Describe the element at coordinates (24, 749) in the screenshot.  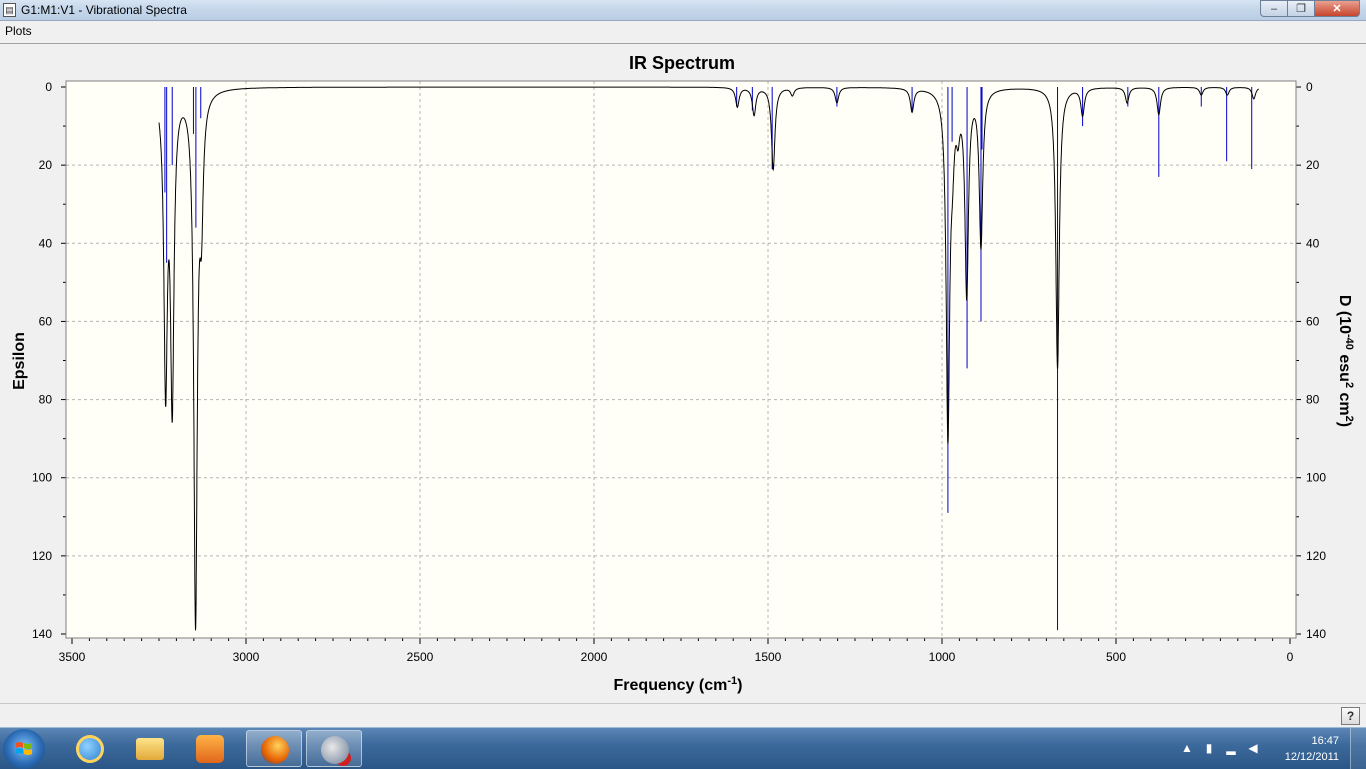
I see `windows-start-icon` at that location.